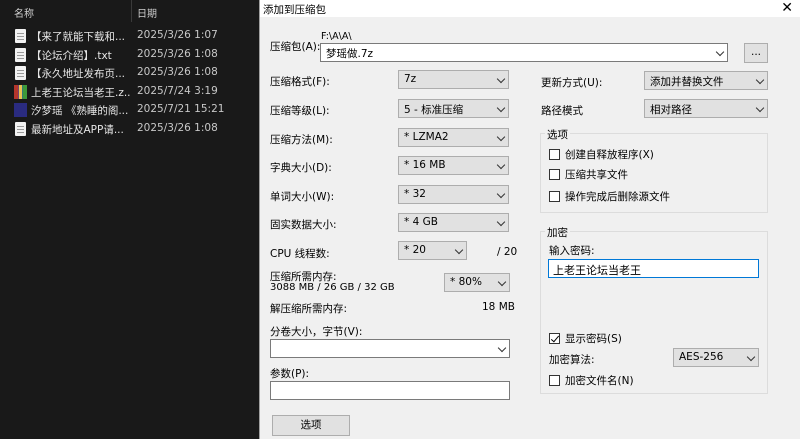 The image size is (800, 439). I want to click on memory-value: 3088 MB / 26 GB / 32 GB, so click(332, 287).